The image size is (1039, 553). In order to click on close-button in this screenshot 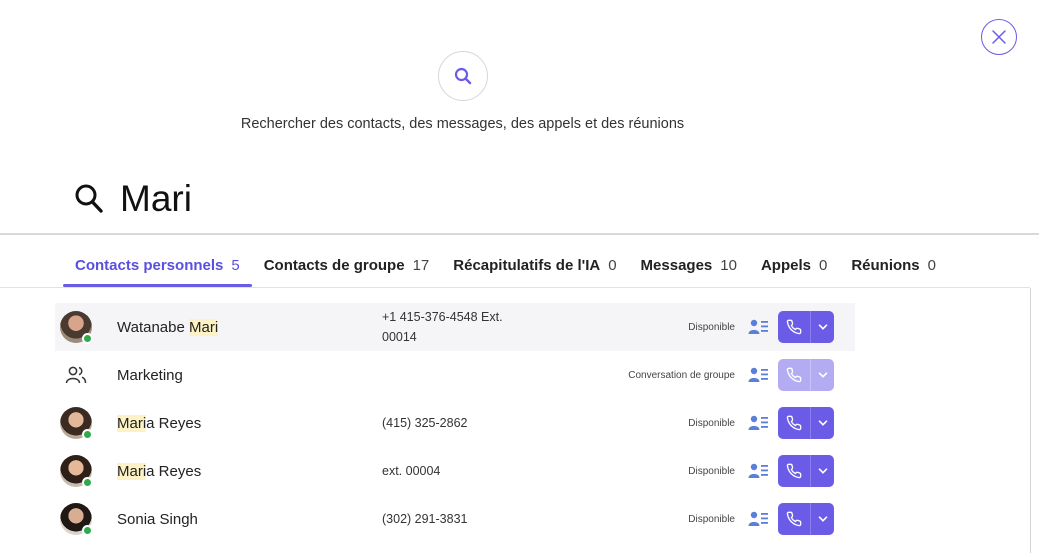, I will do `click(999, 37)`.